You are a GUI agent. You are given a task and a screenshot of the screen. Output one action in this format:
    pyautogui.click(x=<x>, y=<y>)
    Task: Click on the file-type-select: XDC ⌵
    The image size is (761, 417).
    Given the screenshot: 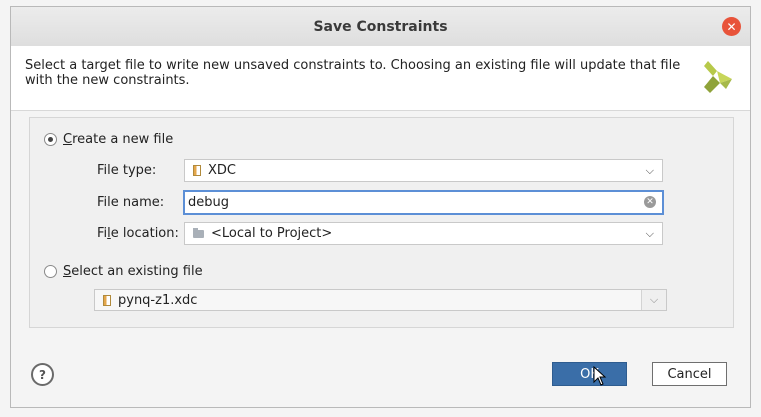 What is the action you would take?
    pyautogui.click(x=423, y=170)
    